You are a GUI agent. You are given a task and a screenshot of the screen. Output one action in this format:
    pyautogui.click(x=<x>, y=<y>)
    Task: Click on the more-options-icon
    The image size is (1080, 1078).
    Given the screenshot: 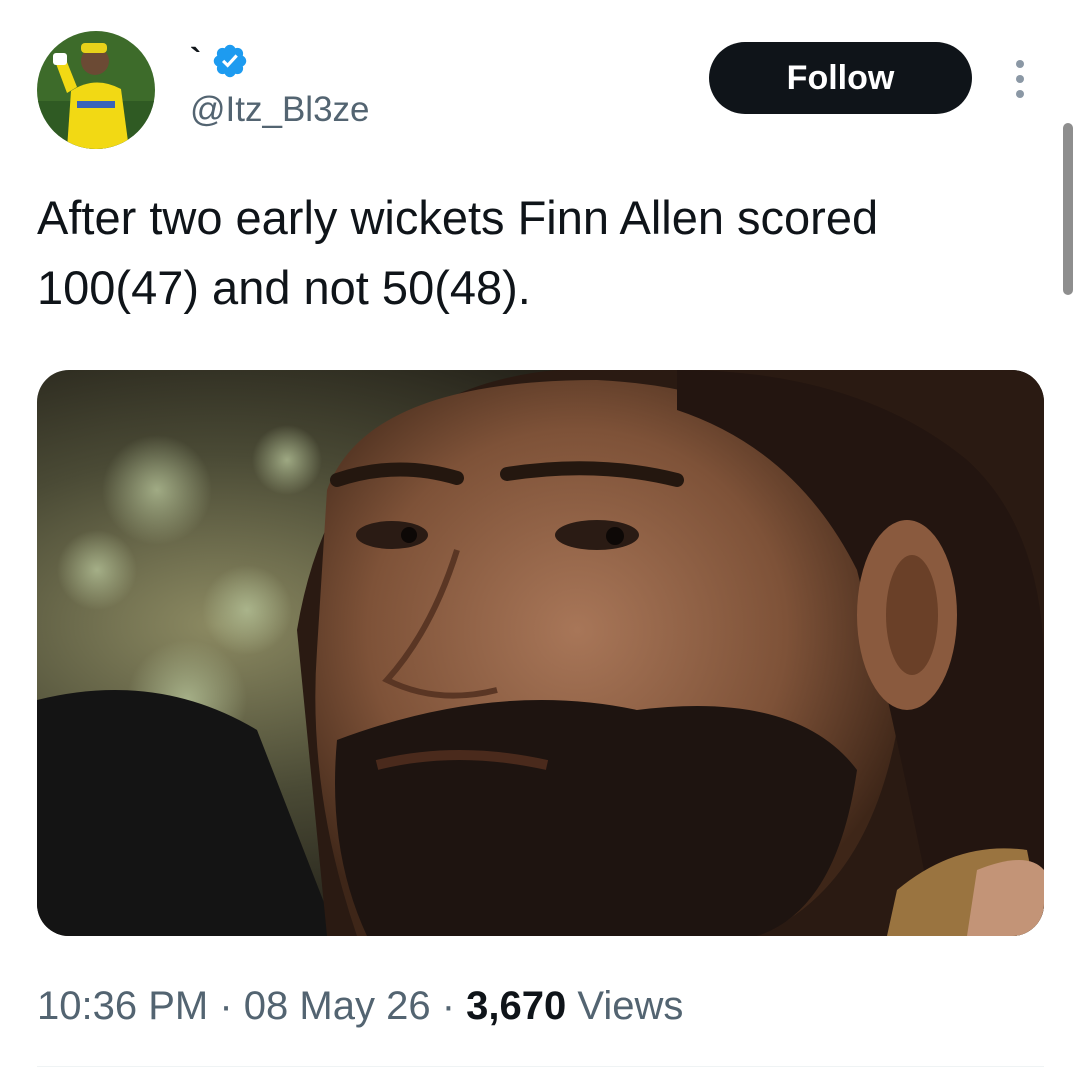 What is the action you would take?
    pyautogui.click(x=1020, y=79)
    